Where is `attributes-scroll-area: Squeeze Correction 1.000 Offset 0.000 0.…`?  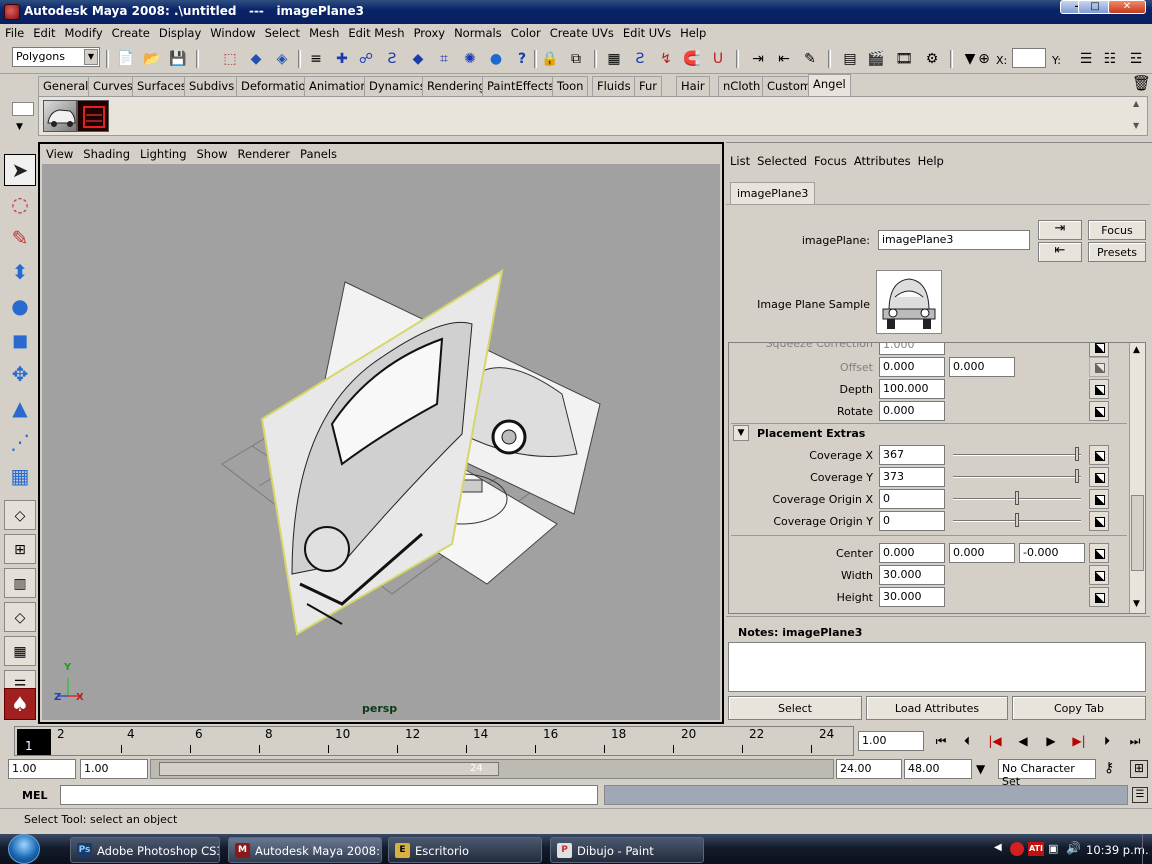 attributes-scroll-area: Squeeze Correction 1.000 Offset 0.000 0.… is located at coordinates (937, 478).